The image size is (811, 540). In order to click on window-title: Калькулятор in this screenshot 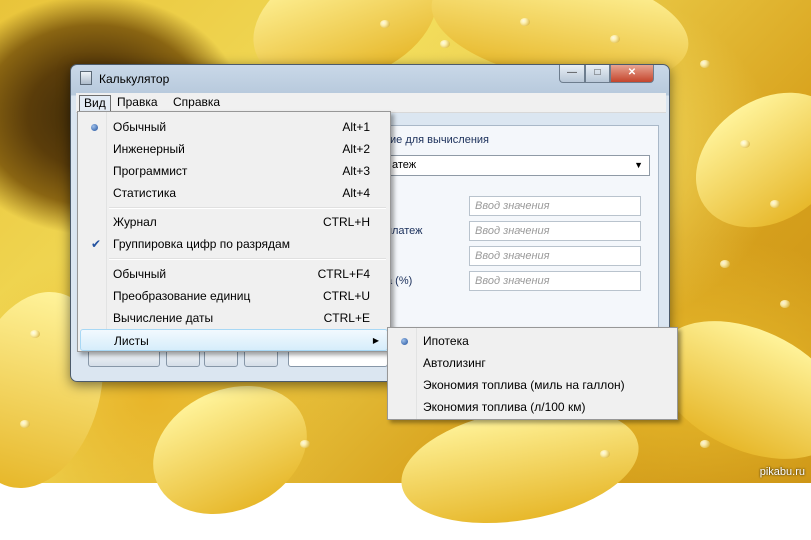, I will do `click(134, 79)`.